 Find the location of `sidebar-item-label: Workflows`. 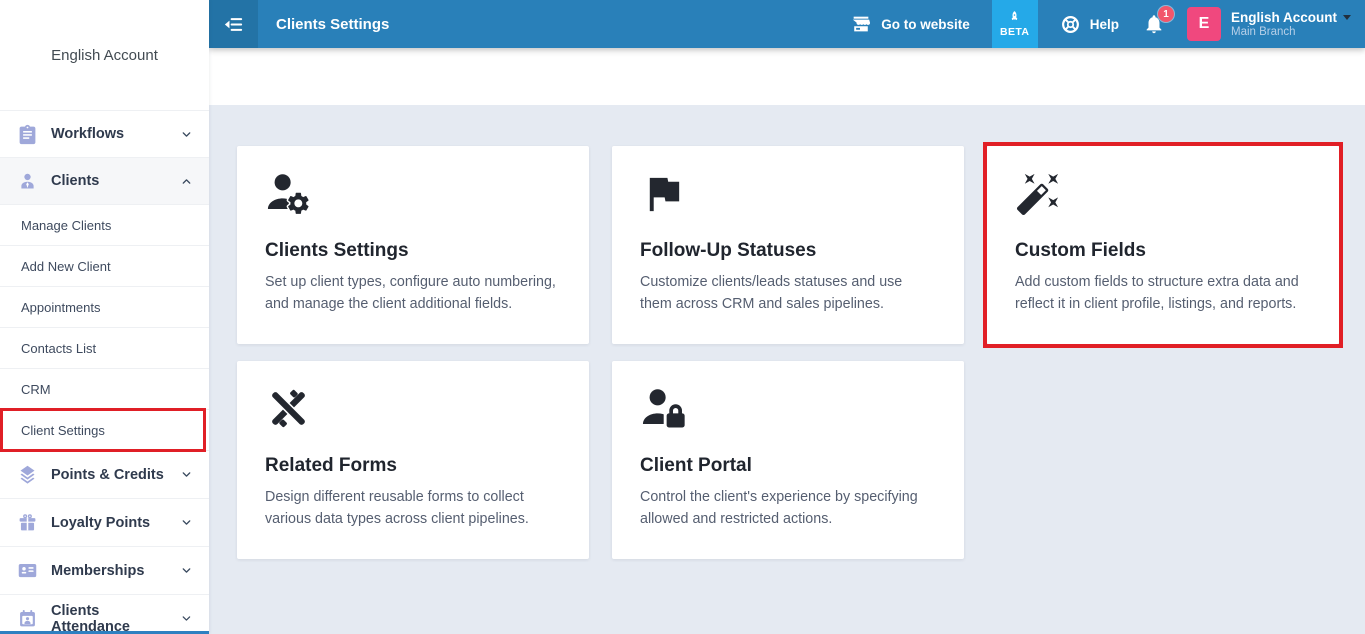

sidebar-item-label: Workflows is located at coordinates (88, 134).